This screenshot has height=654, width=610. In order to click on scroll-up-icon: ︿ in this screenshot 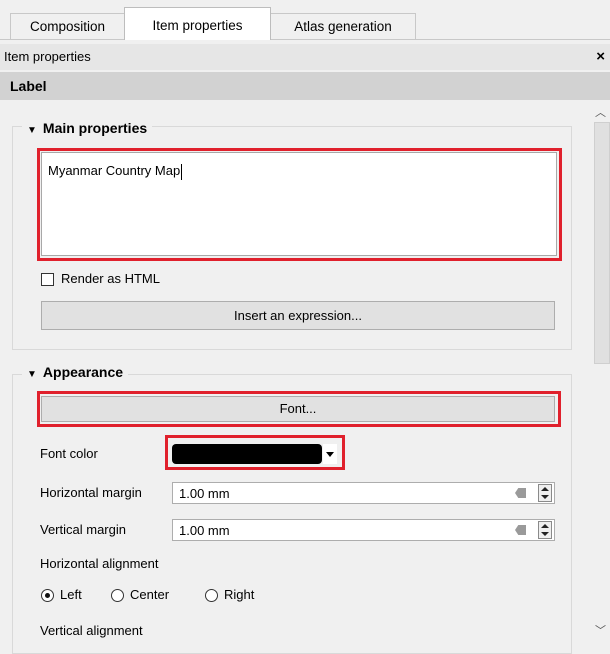, I will do `click(600, 112)`.